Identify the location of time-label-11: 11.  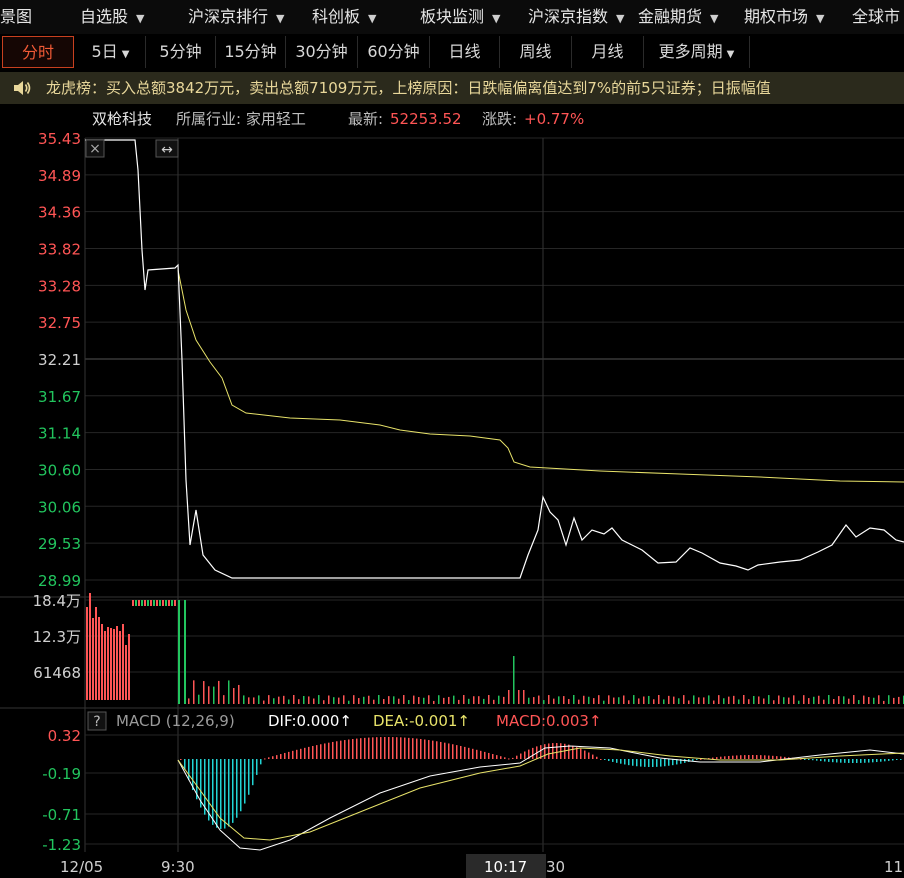
(893, 867).